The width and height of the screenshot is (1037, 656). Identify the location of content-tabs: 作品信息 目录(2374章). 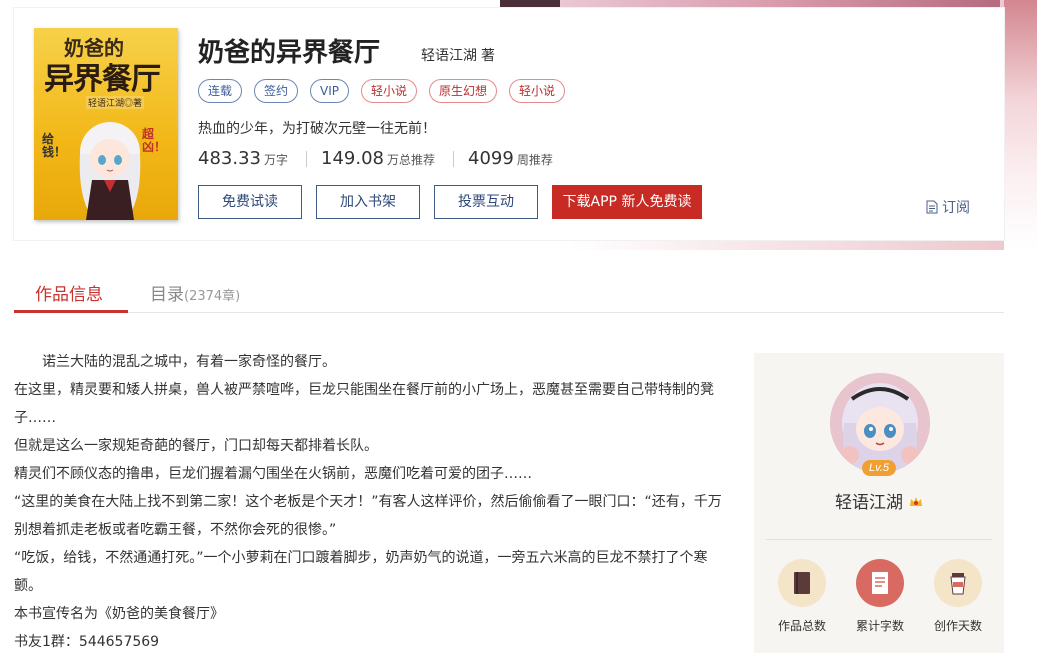
(509, 291).